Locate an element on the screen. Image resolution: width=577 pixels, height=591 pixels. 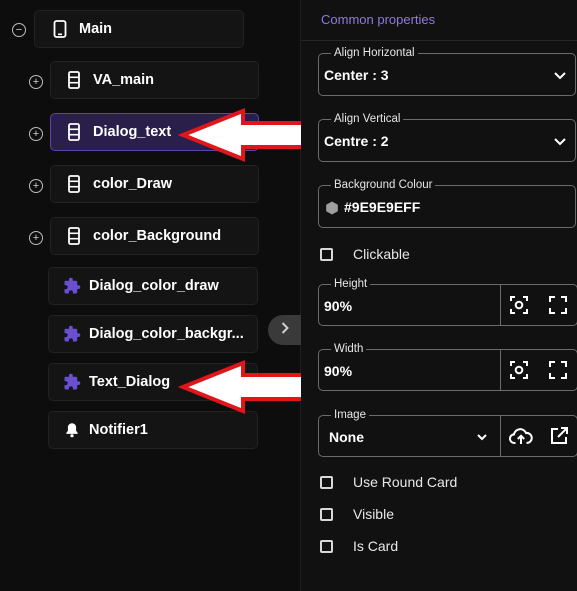
checkbox-label: Clickable is located at coordinates (381, 254).